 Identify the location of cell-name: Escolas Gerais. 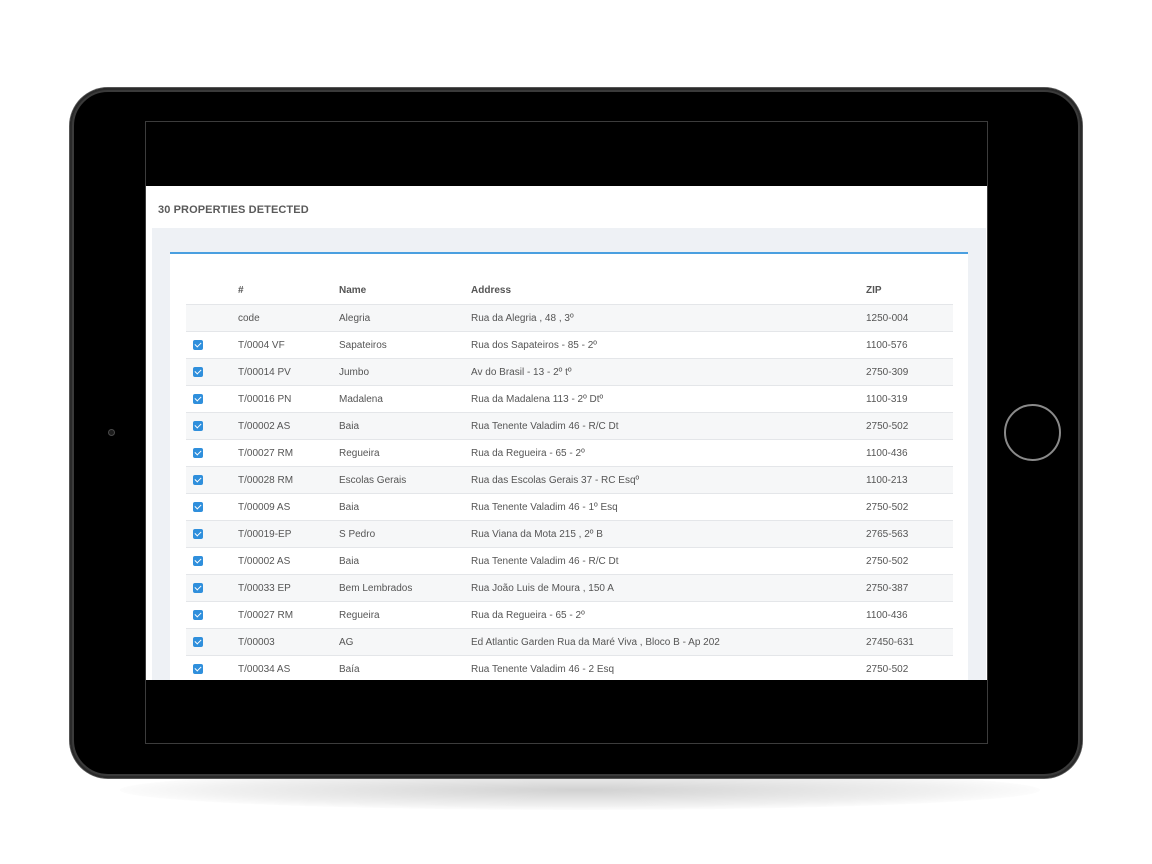
(373, 480).